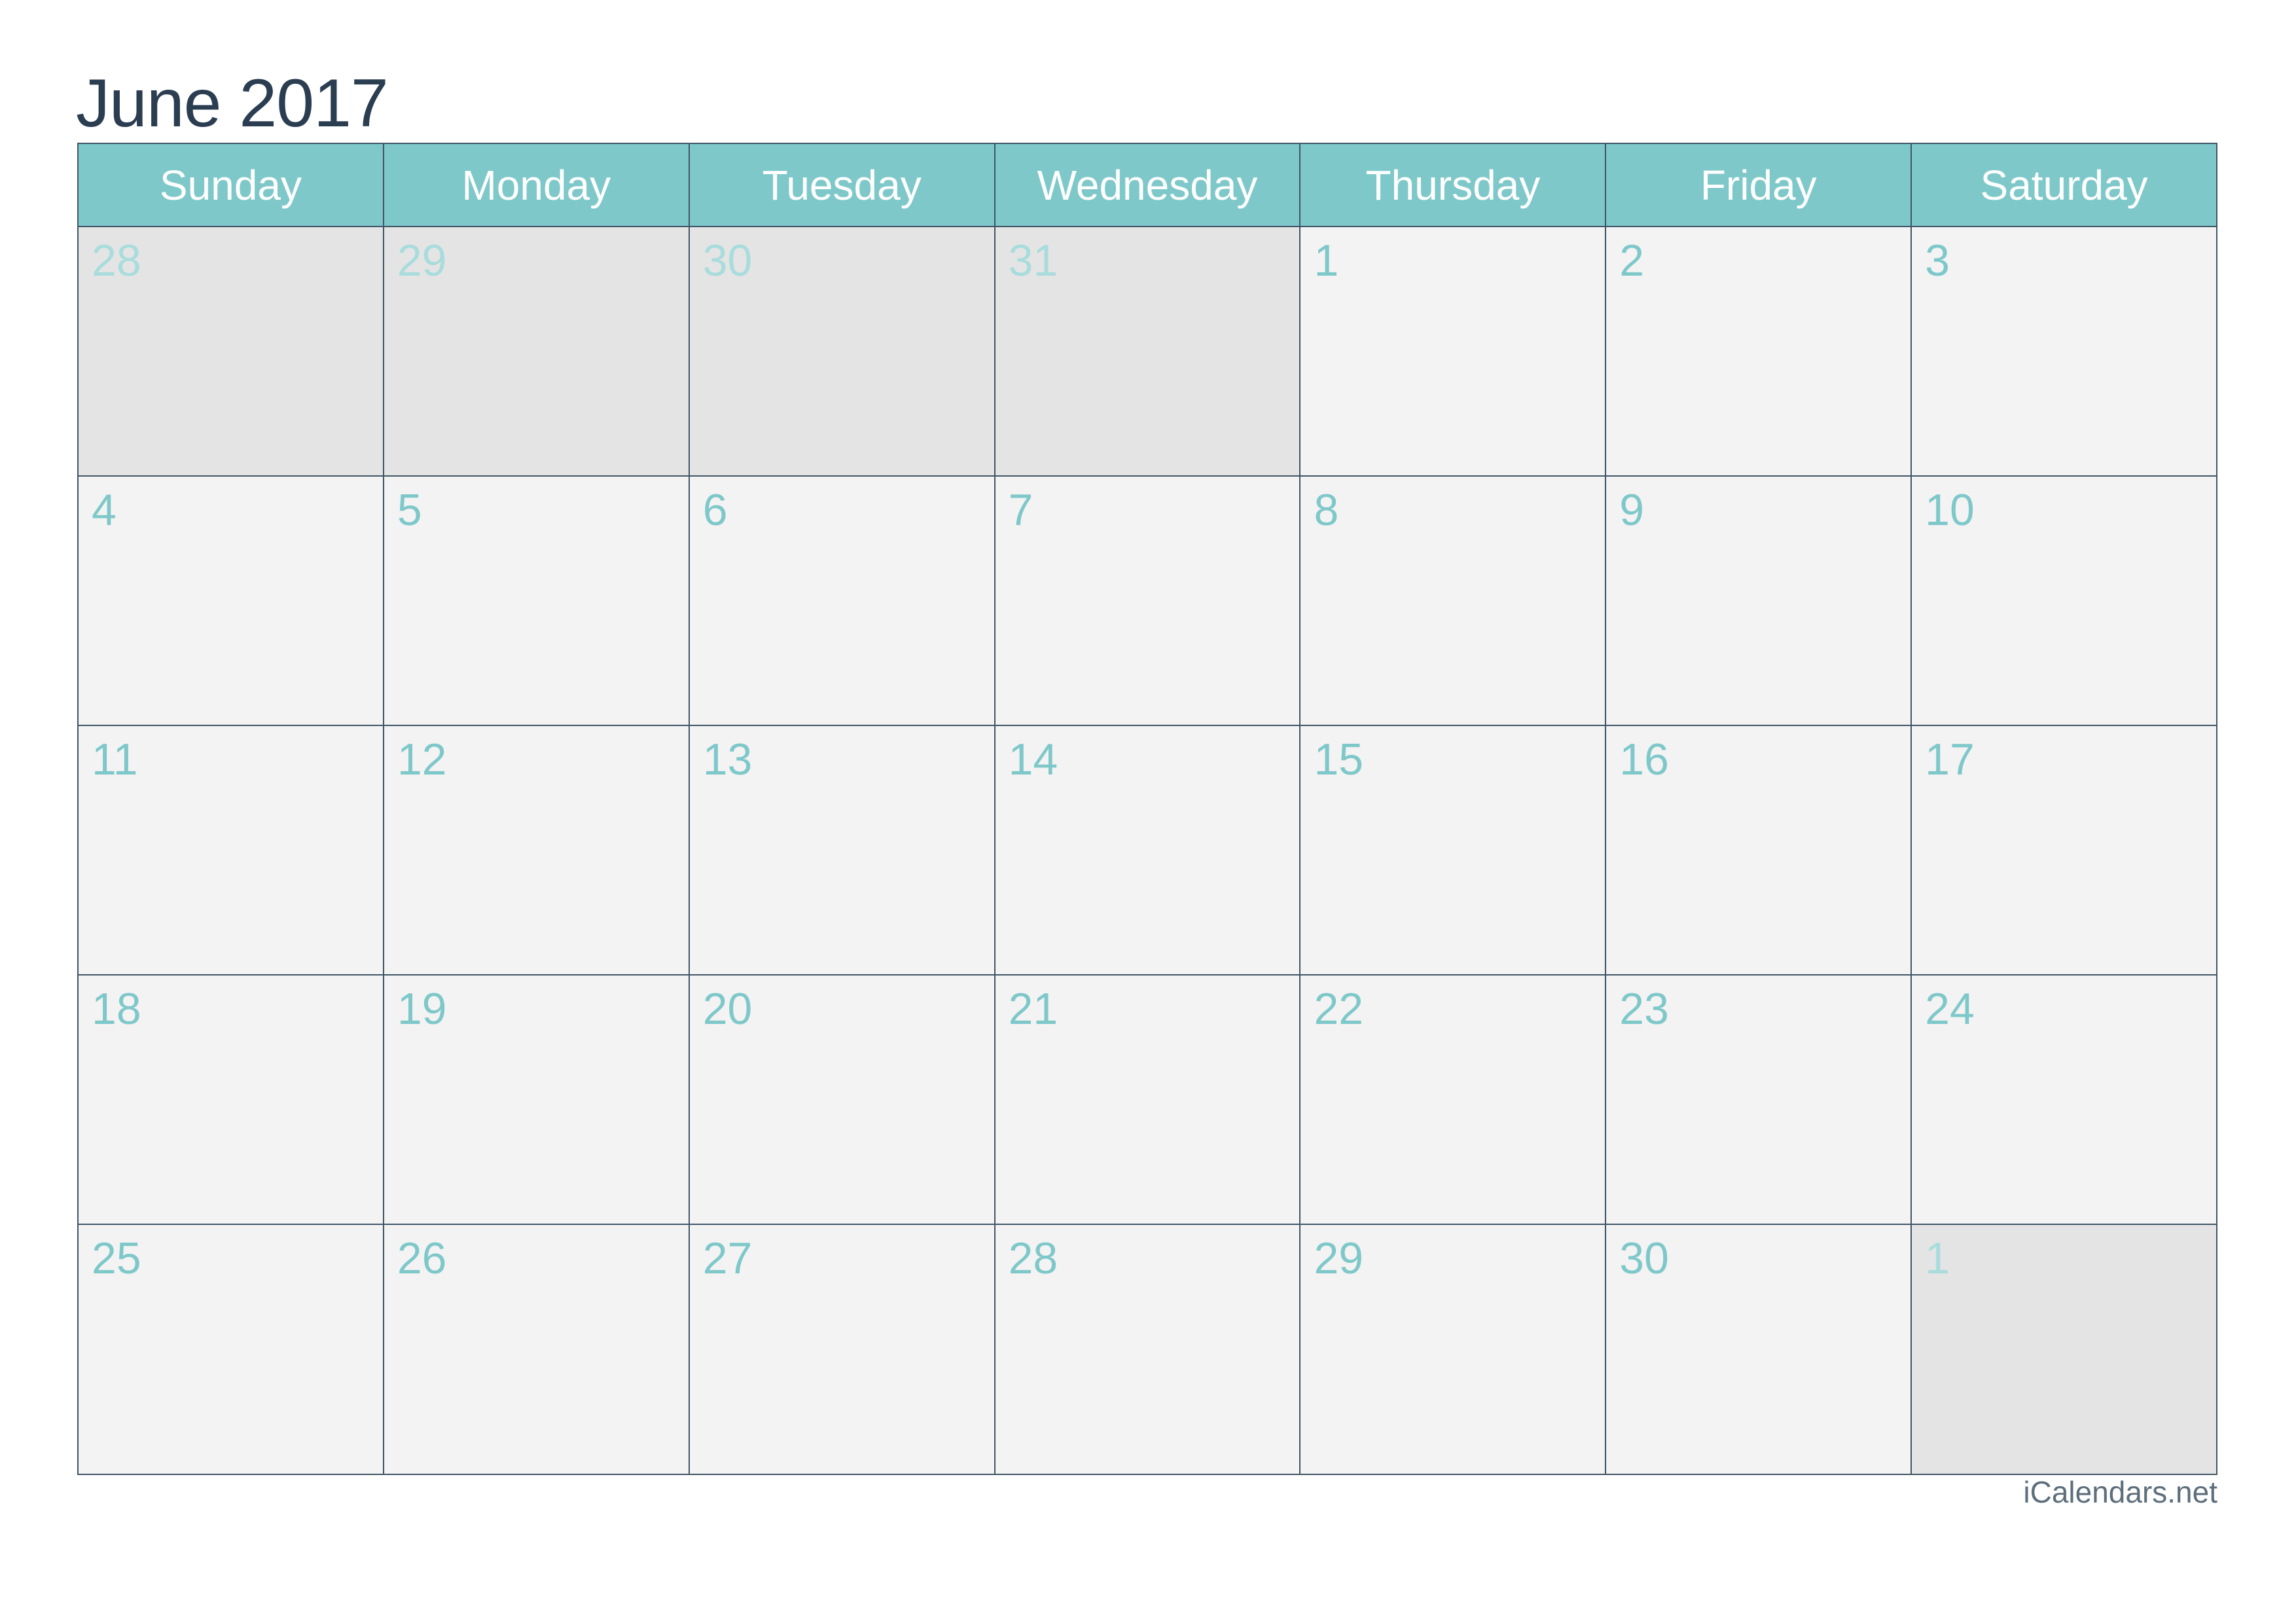 Image resolution: width=2296 pixels, height=1623 pixels. I want to click on day-cell: 18, so click(231, 1100).